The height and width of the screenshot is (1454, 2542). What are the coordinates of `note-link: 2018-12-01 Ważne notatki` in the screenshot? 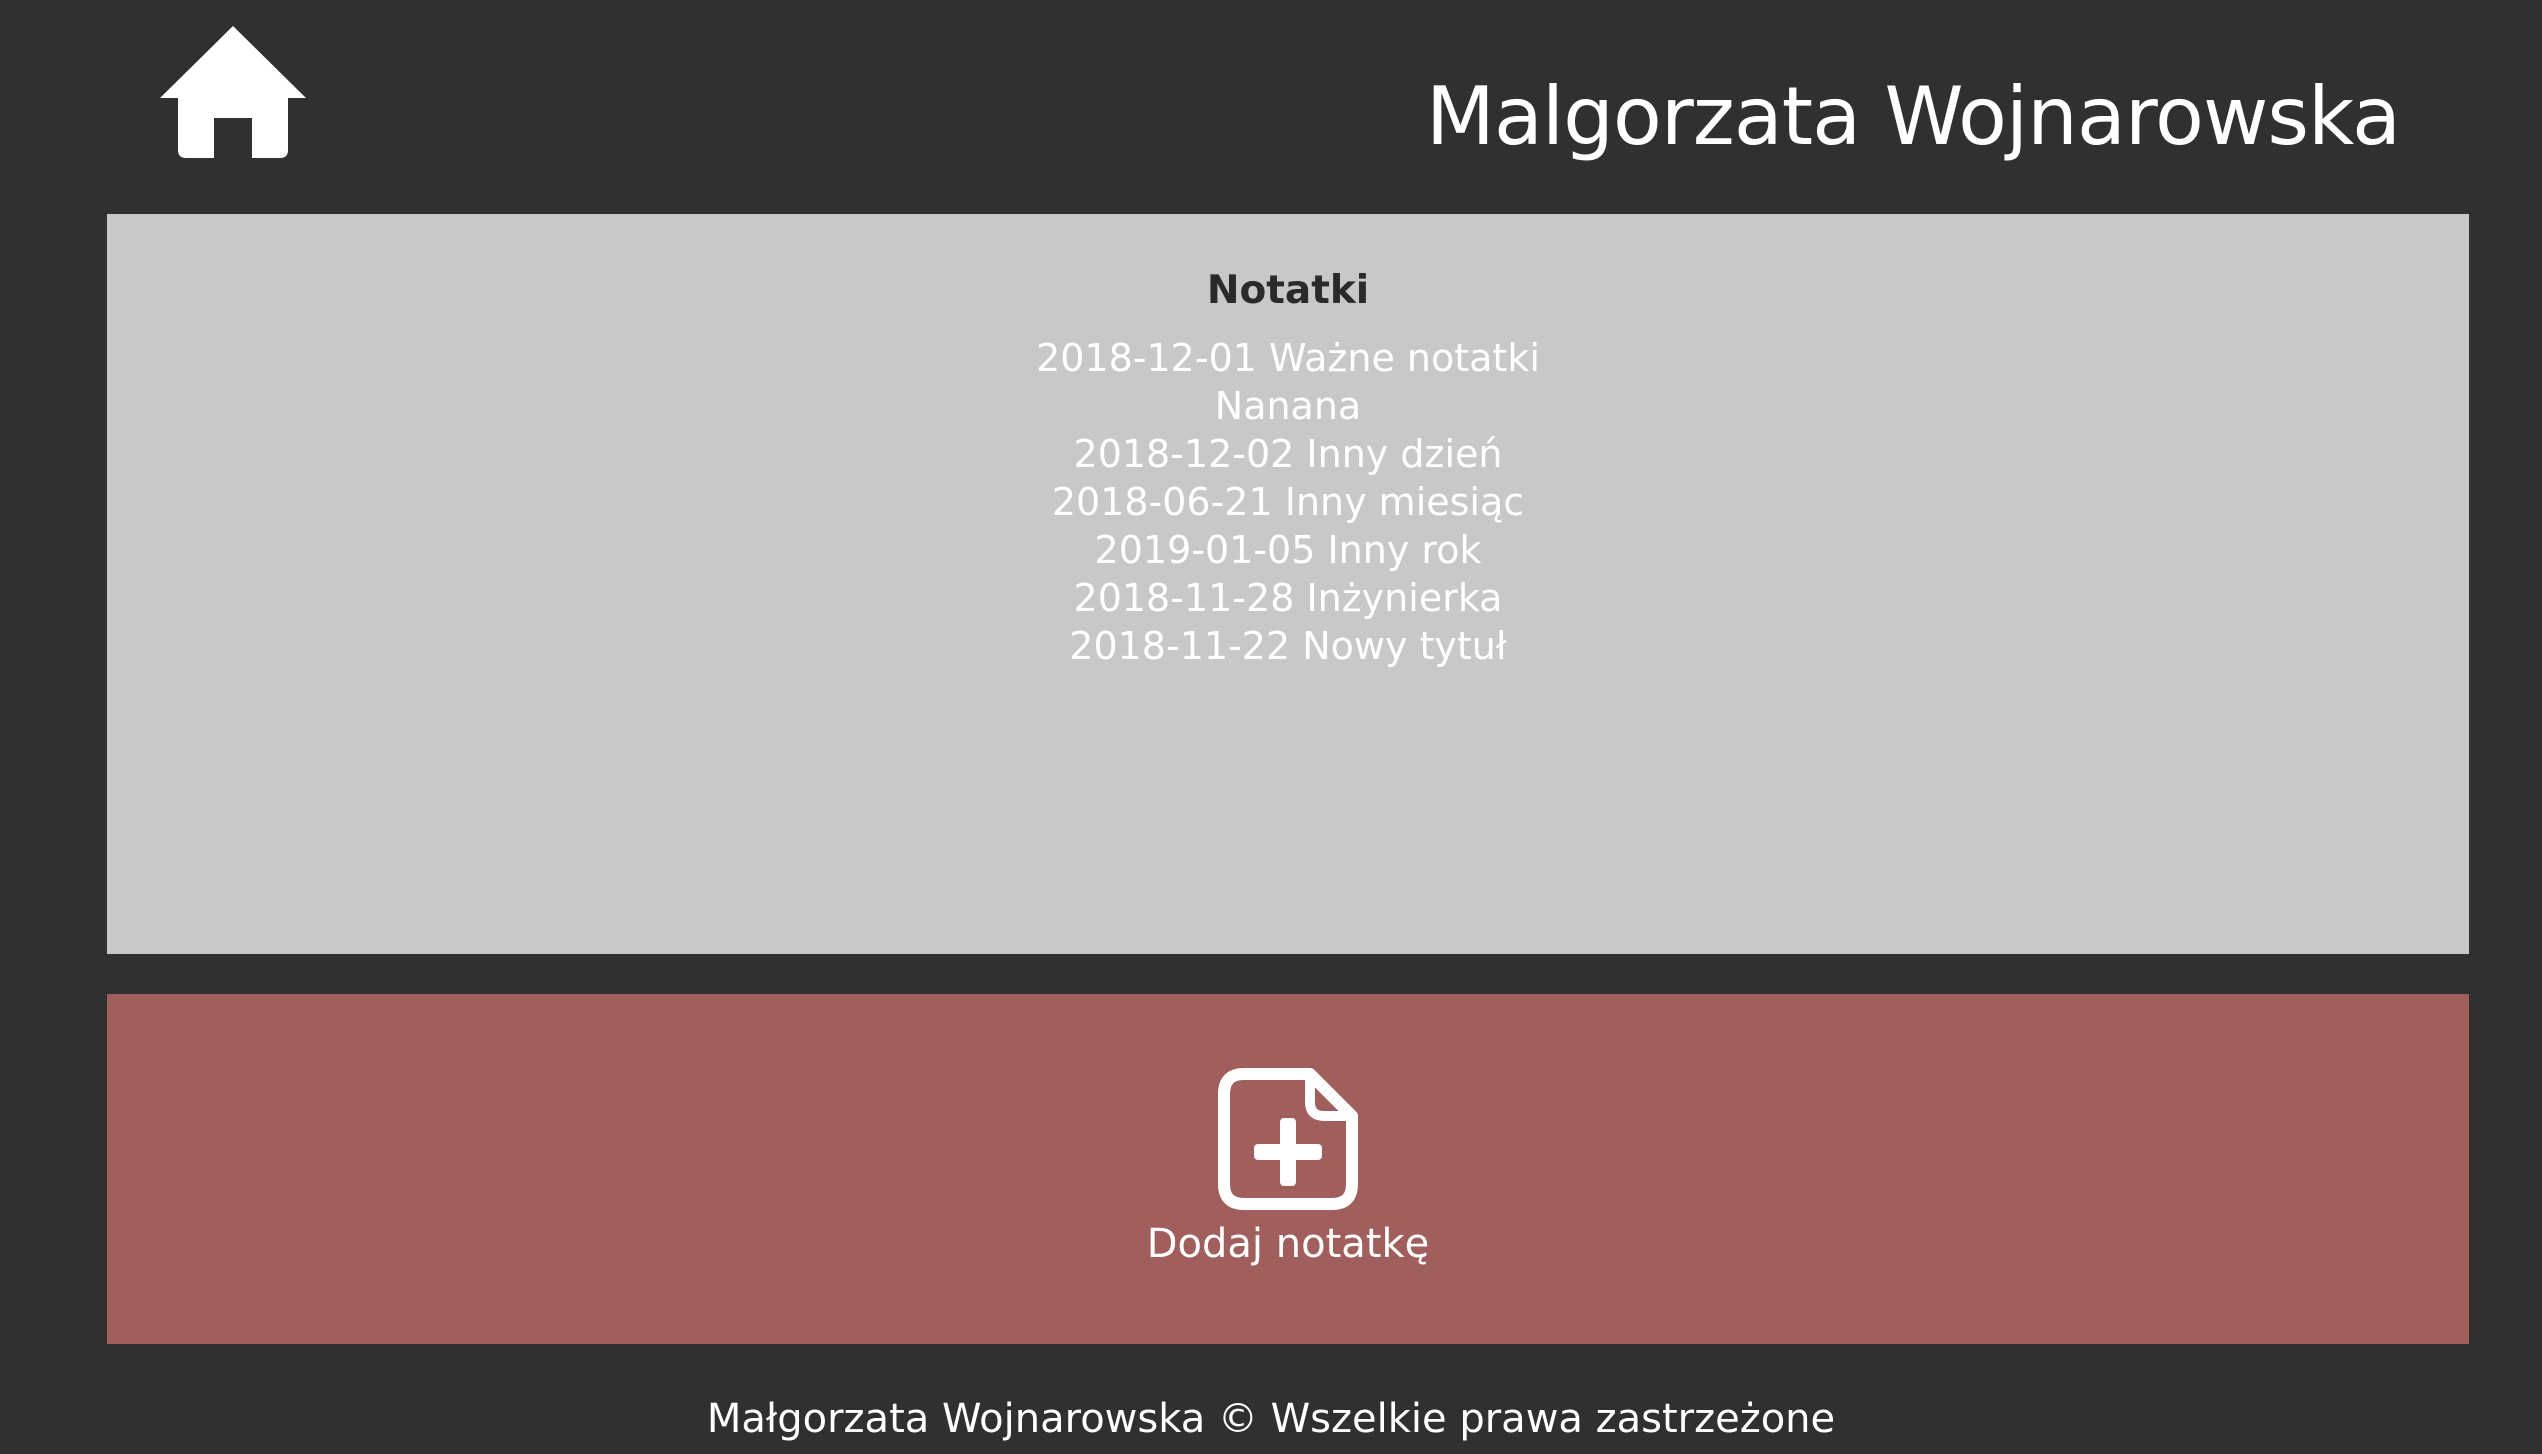 It's located at (1288, 358).